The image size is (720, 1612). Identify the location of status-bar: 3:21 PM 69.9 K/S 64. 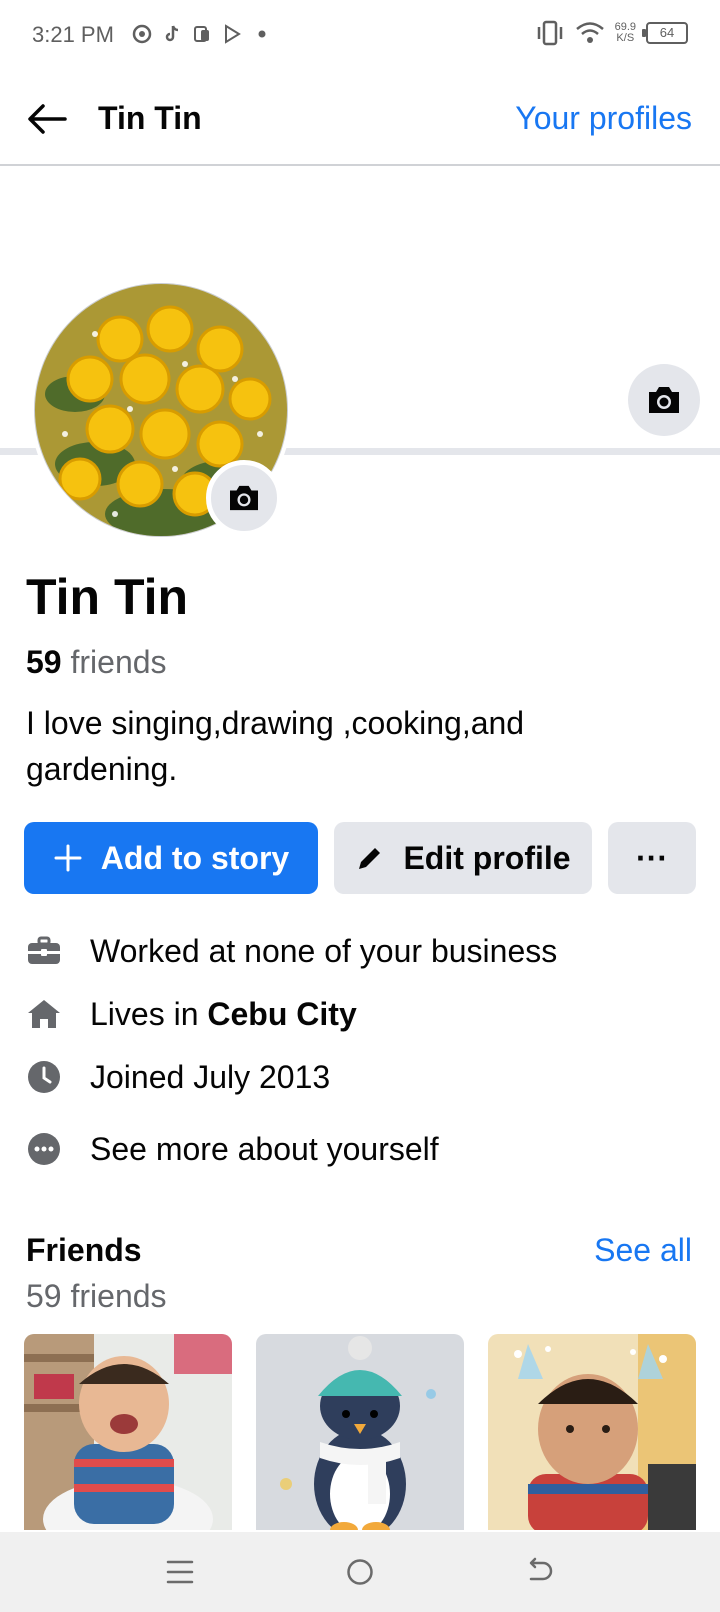
(360, 36).